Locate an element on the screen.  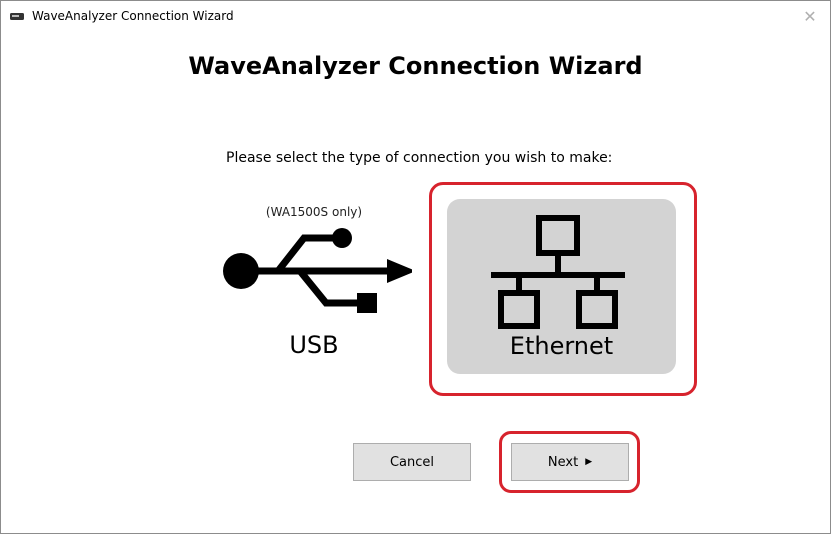
next-button-label: Next is located at coordinates (563, 462).